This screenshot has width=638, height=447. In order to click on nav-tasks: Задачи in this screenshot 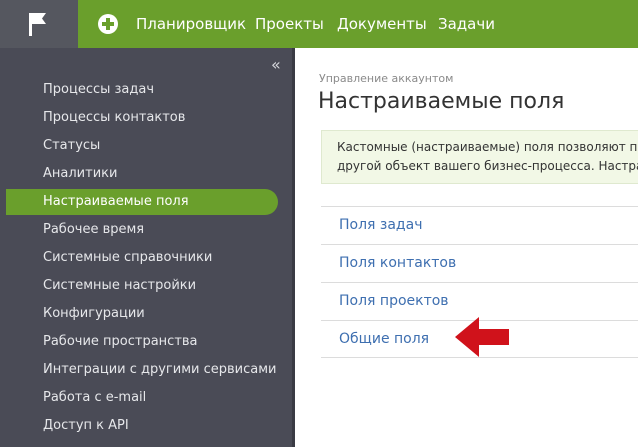, I will do `click(466, 24)`.